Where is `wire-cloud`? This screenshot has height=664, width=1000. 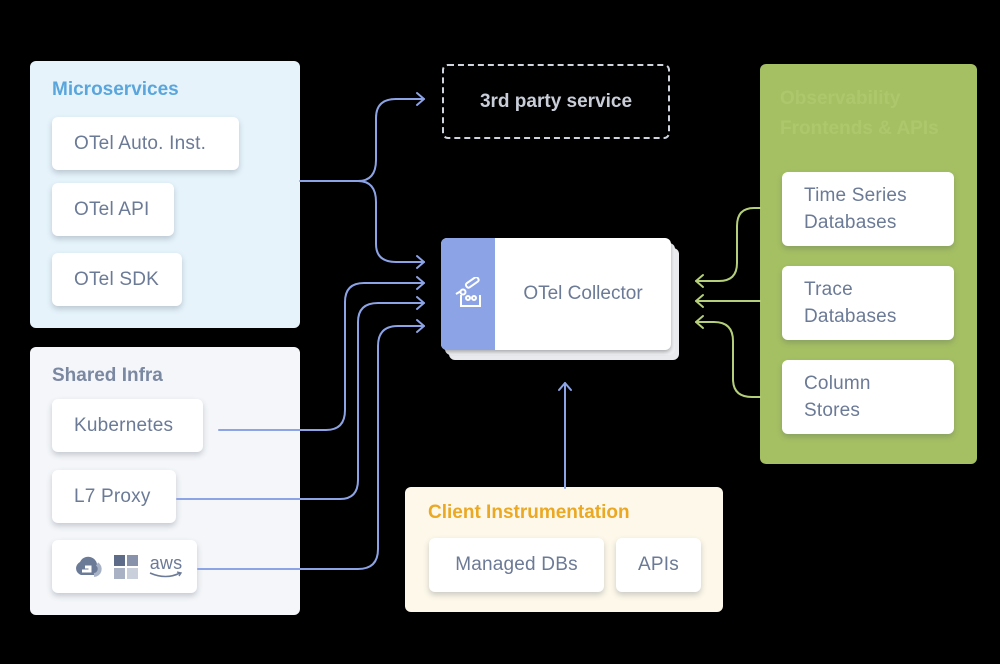 wire-cloud is located at coordinates (311, 447).